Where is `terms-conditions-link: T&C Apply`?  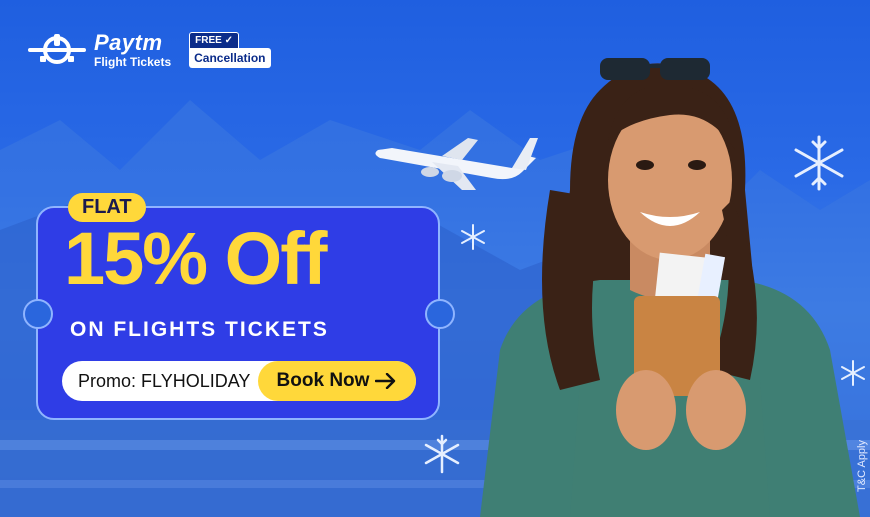
terms-conditions-link: T&C Apply is located at coordinates (862, 466).